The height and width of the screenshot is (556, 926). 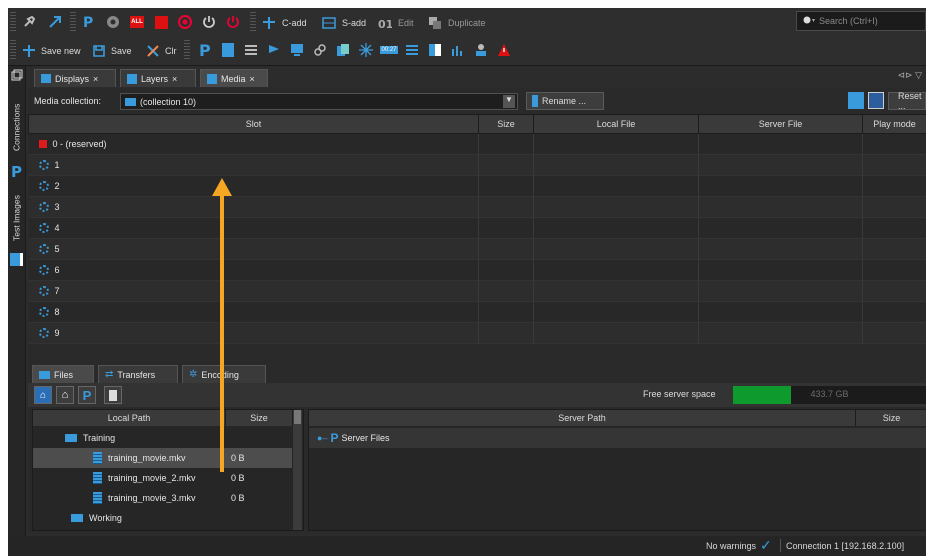 What do you see at coordinates (283, 23) in the screenshot?
I see `c-add-button: C-add` at bounding box center [283, 23].